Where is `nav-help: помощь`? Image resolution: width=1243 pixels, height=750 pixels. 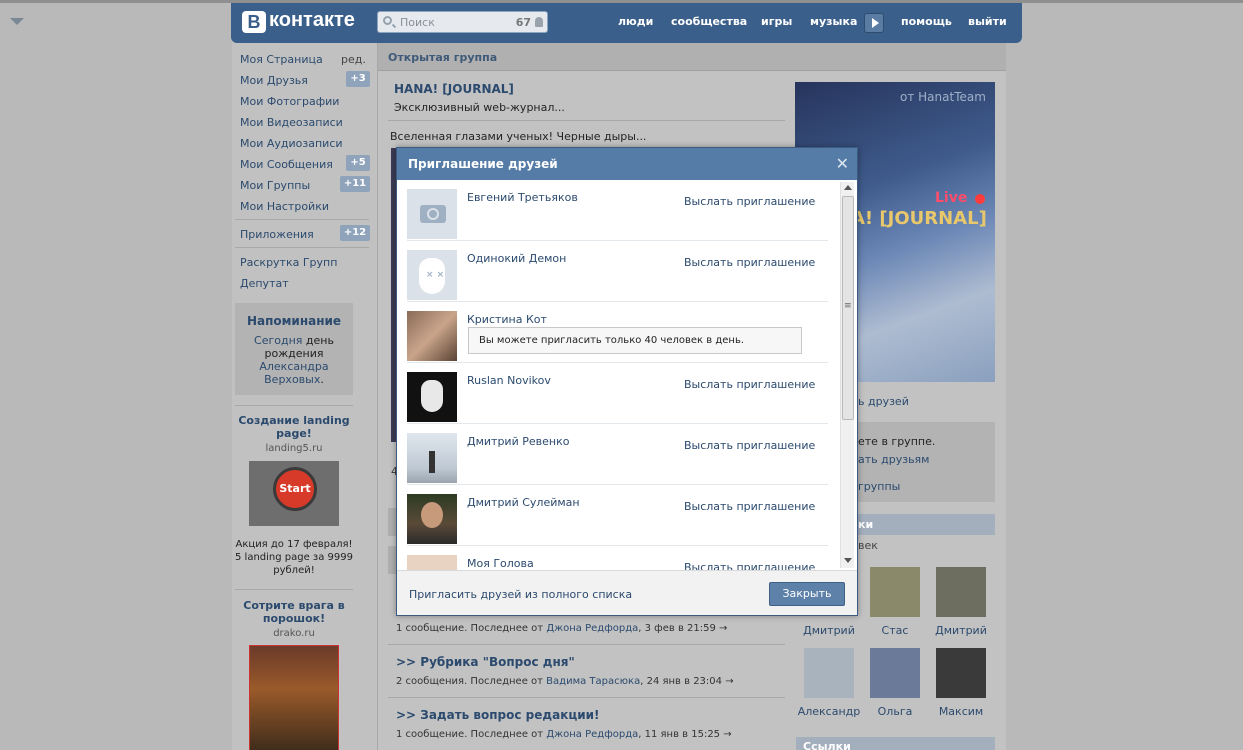
nav-help: помощь is located at coordinates (926, 21).